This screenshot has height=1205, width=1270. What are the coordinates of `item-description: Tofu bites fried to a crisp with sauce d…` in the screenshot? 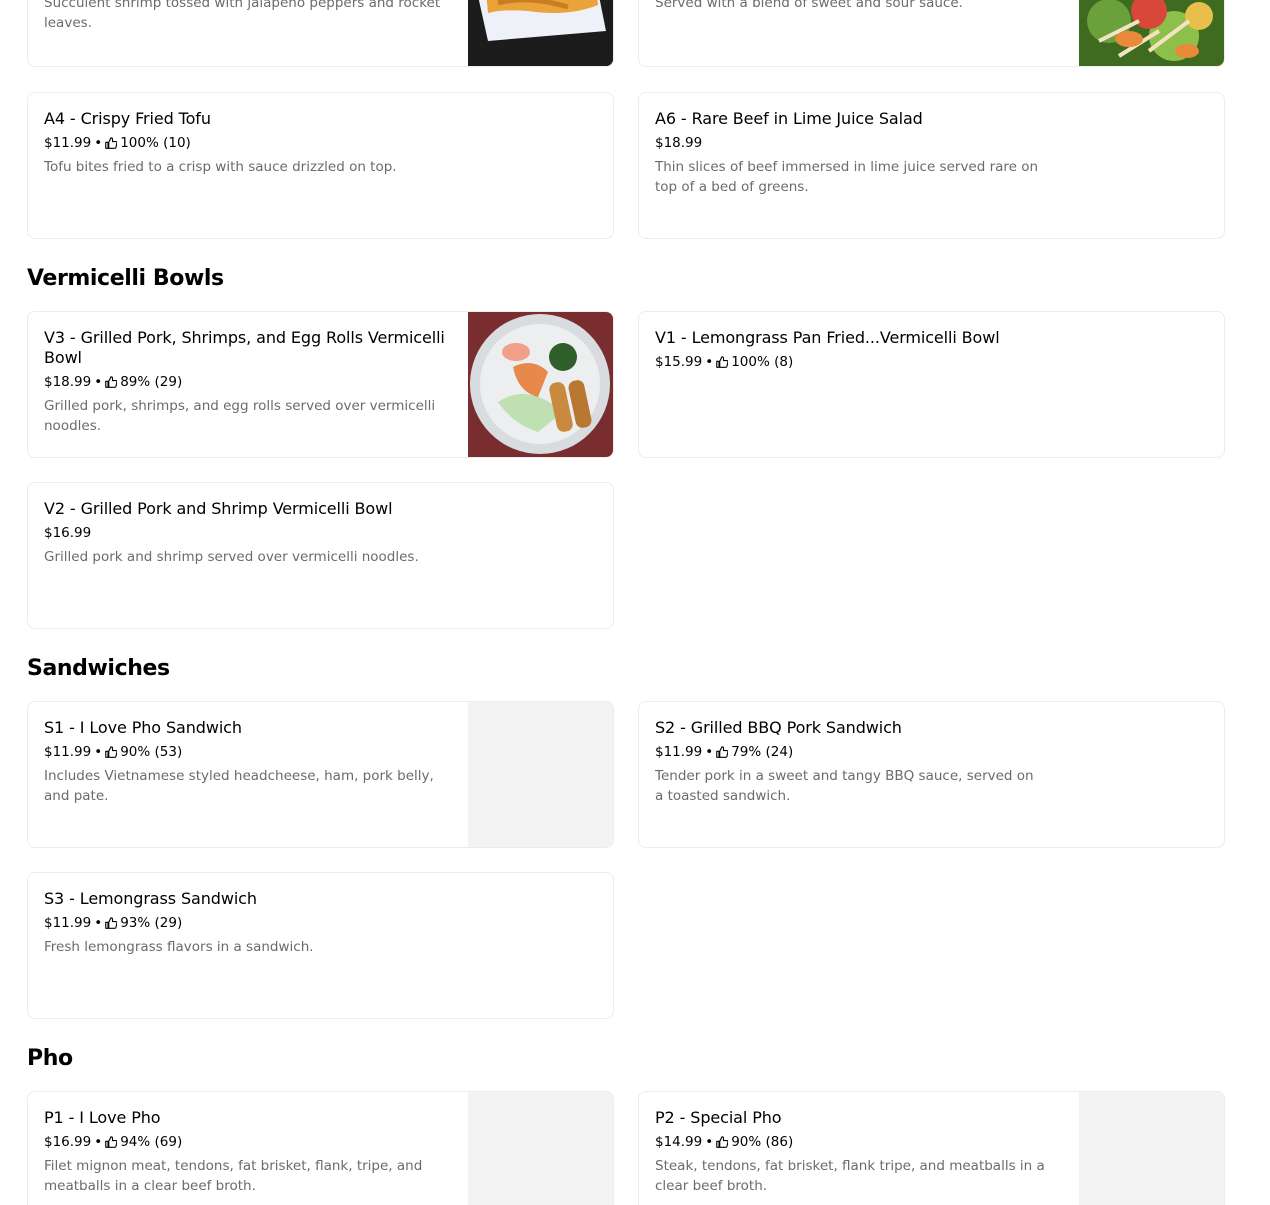 It's located at (220, 167).